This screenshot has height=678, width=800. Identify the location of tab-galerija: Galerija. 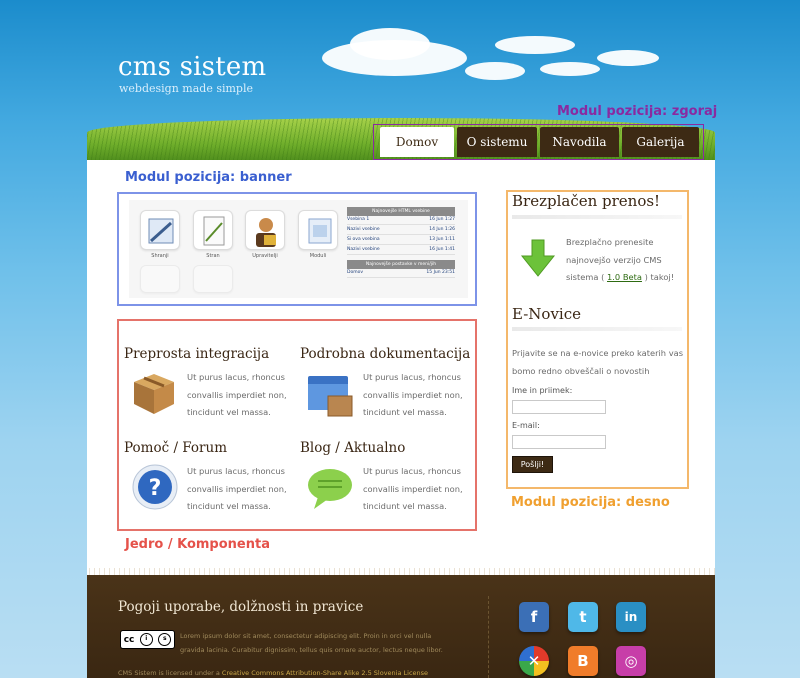
(660, 142).